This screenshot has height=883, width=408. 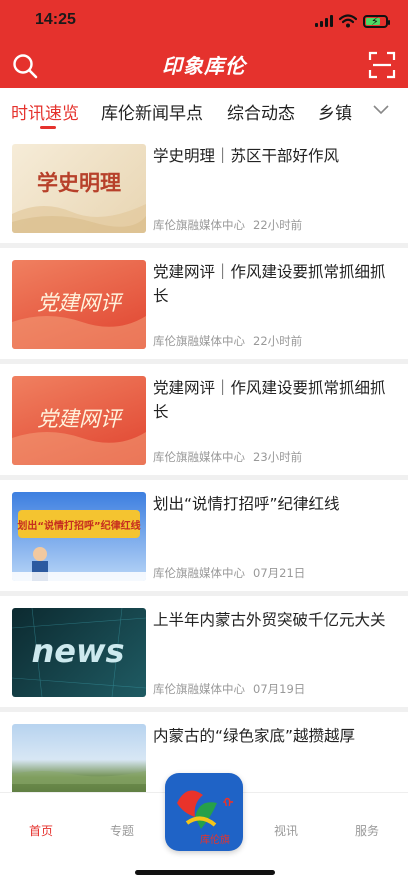 What do you see at coordinates (215, 839) in the screenshot?
I see `logo-caption: 库伦旗` at bounding box center [215, 839].